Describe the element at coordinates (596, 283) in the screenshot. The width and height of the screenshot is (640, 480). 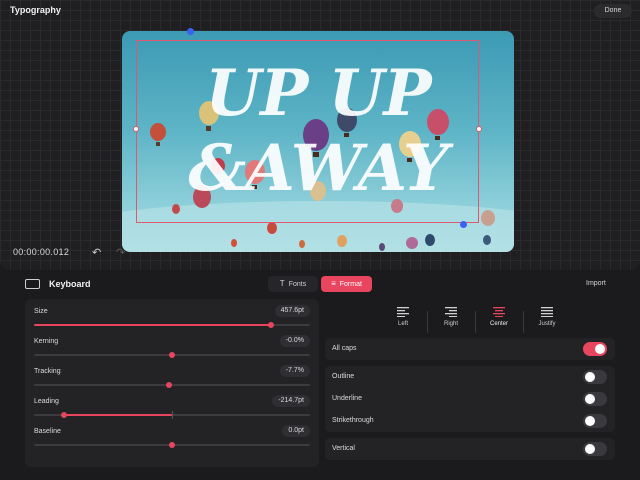
I see `import-button: Import` at that location.